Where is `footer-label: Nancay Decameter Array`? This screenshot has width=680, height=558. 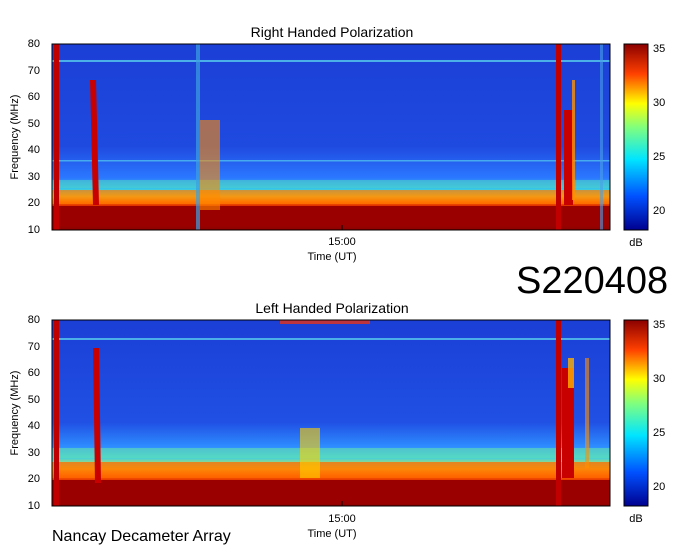
footer-label: Nancay Decameter Array is located at coordinates (141, 536).